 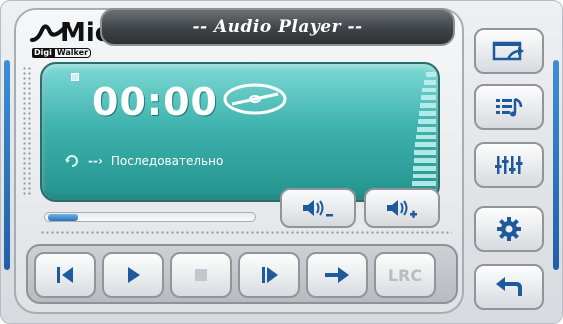 I want to click on logo-subtitle: Digi Walker, so click(x=62, y=53).